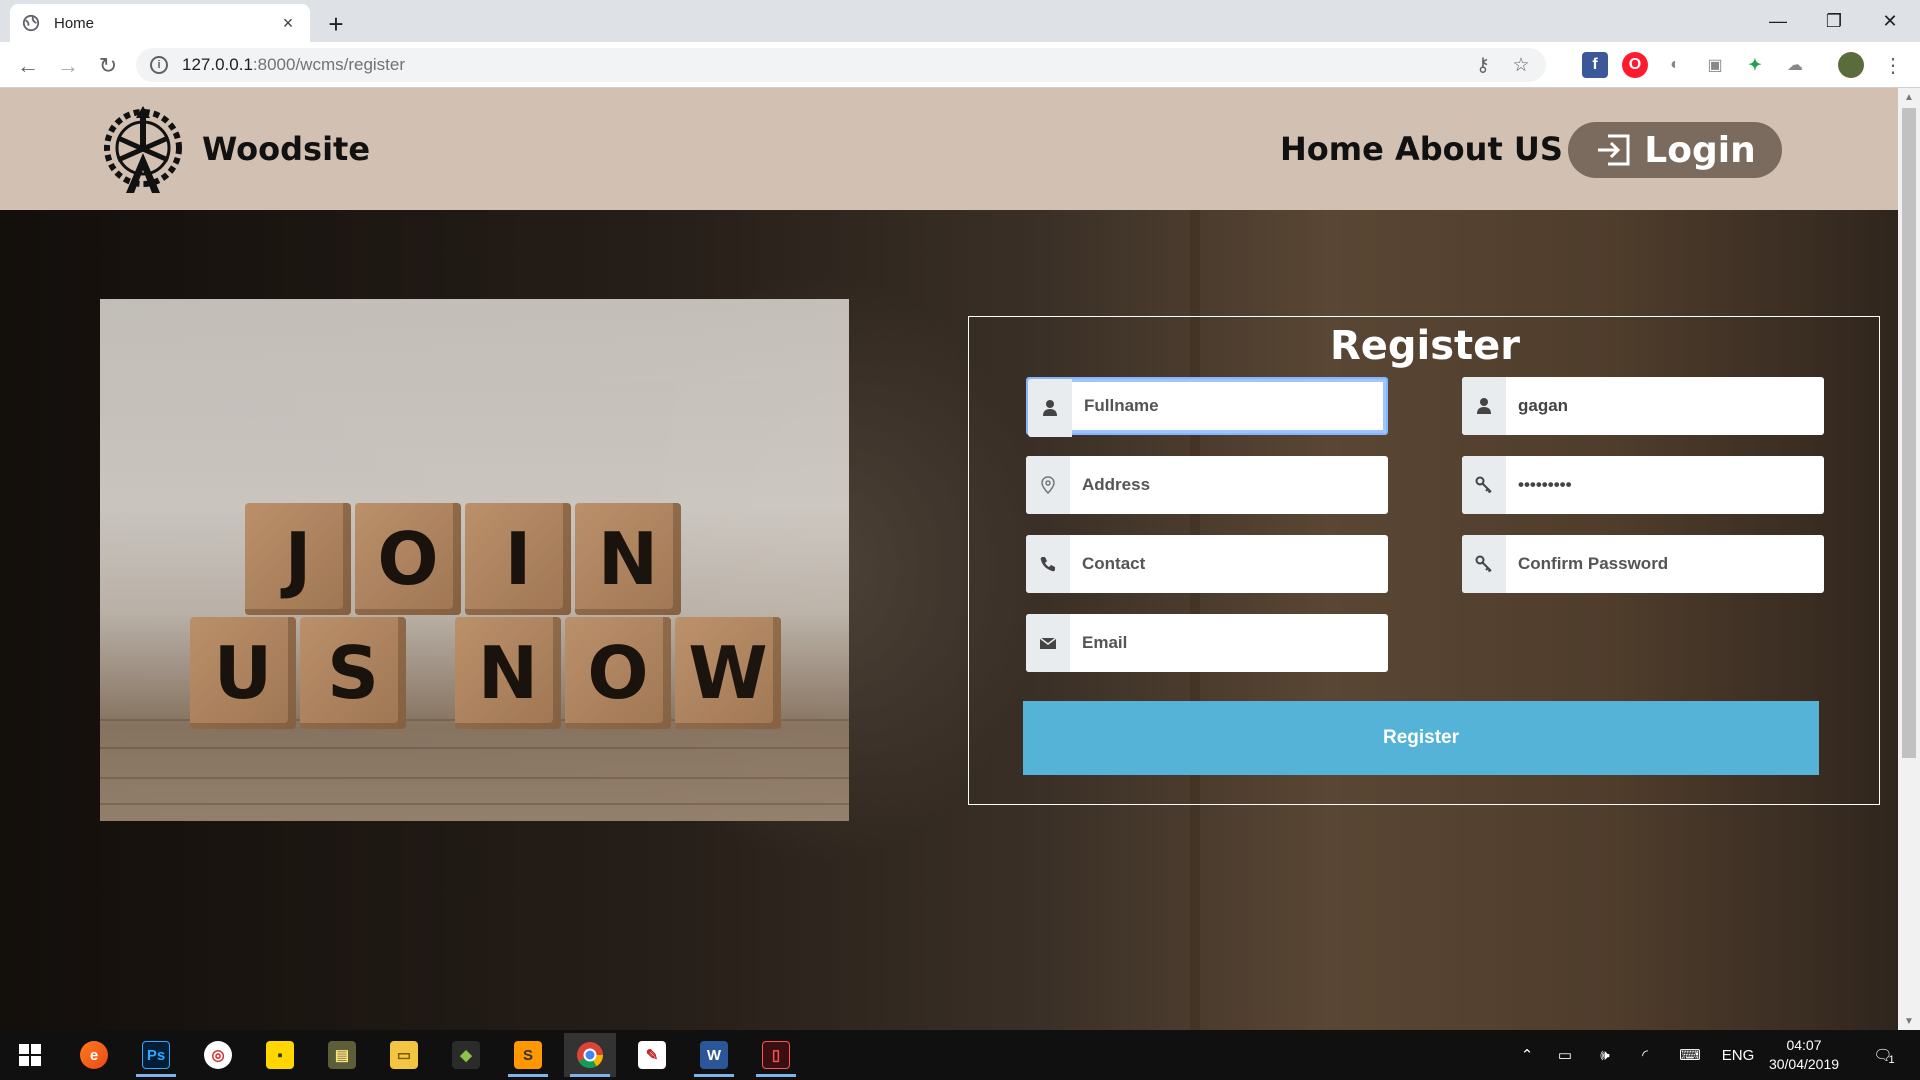 This screenshot has height=1080, width=1920. Describe the element at coordinates (408, 559) in the screenshot. I see `letter-block: O` at that location.